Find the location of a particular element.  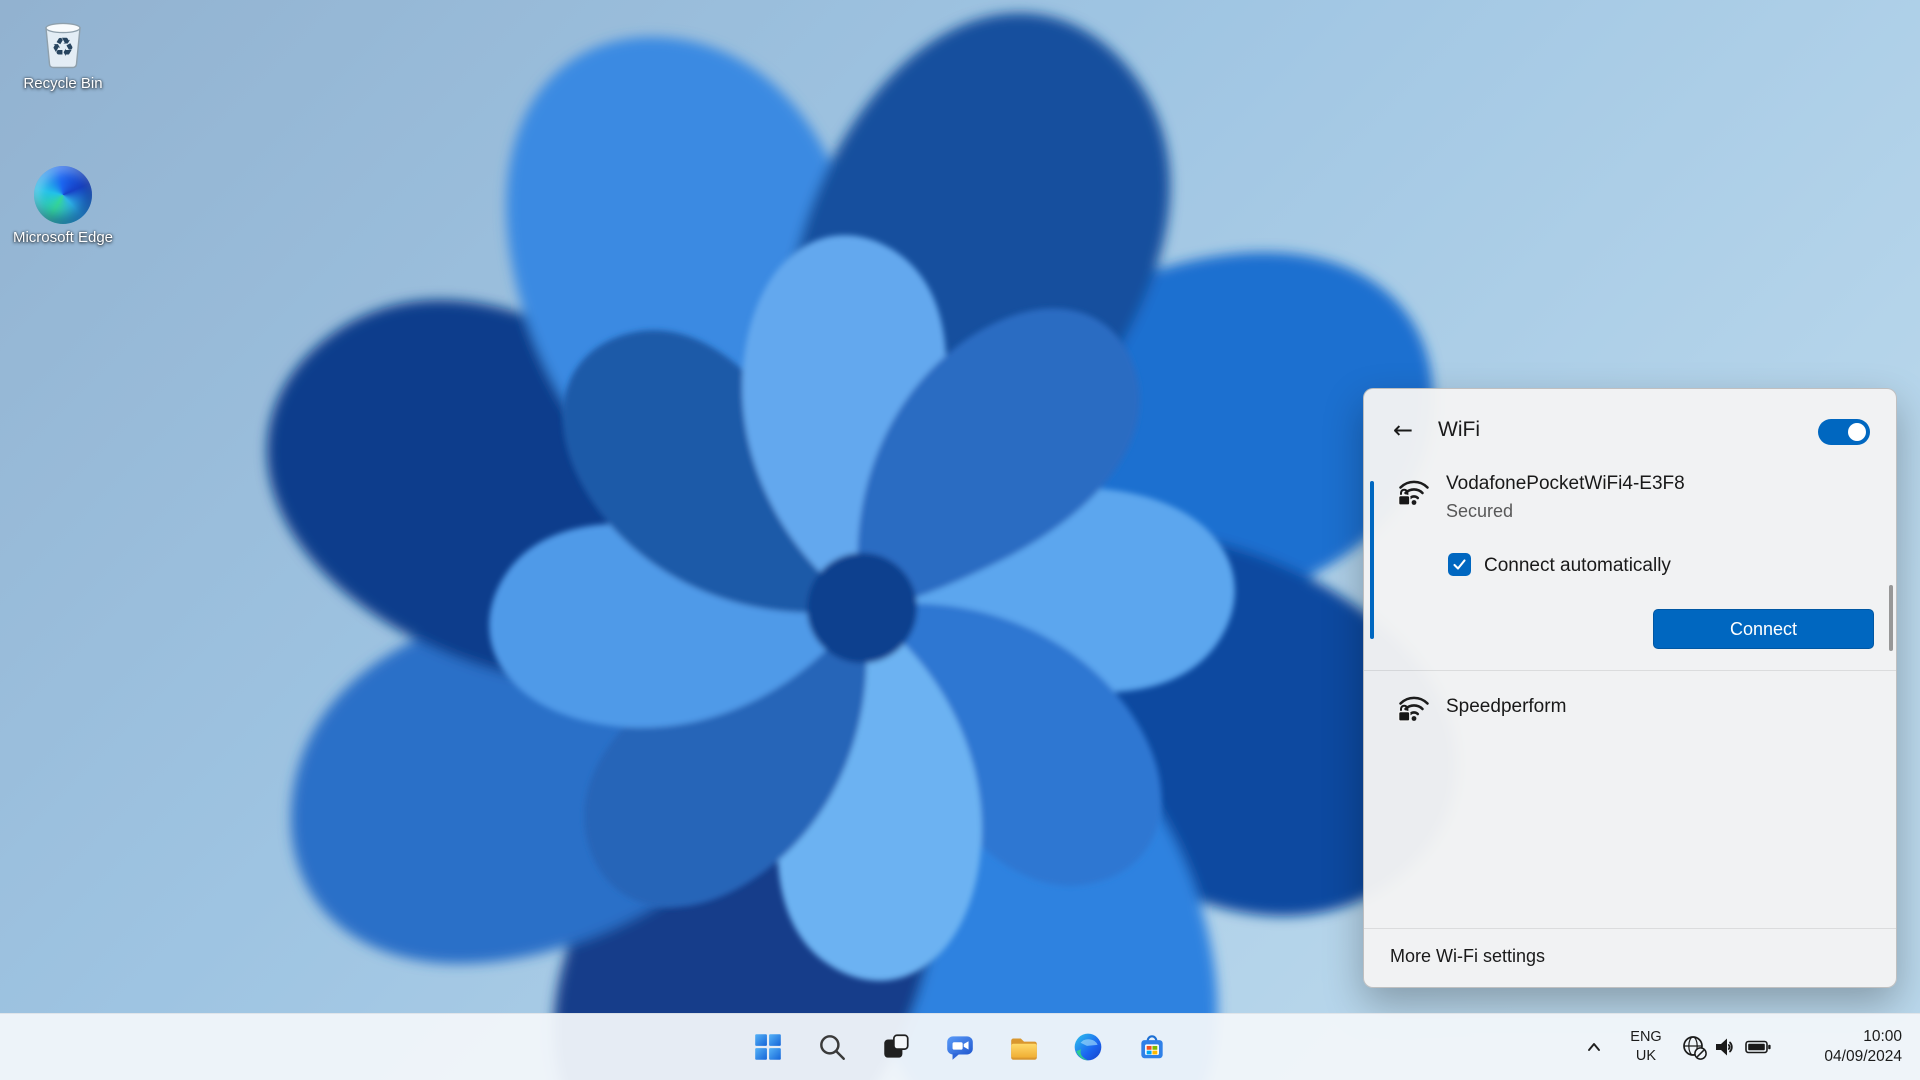

desktop-icon-recycle-bin: ♻ Recycle Bin is located at coordinates (63, 53).